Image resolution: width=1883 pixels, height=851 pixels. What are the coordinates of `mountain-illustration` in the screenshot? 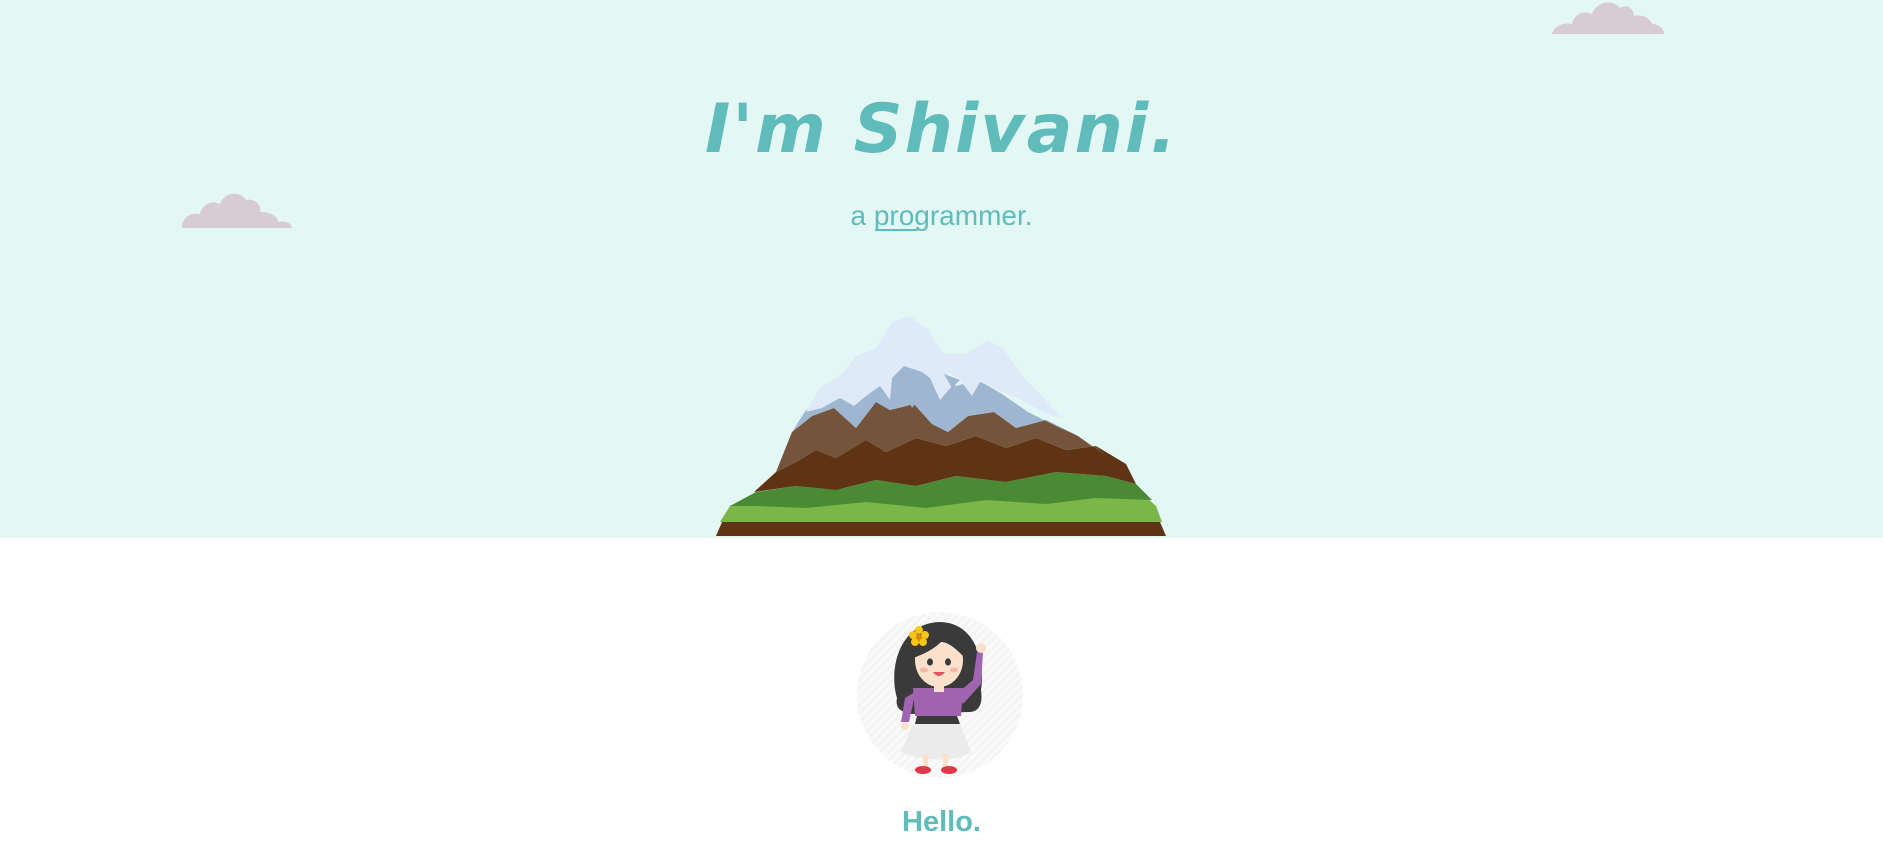 It's located at (941, 426).